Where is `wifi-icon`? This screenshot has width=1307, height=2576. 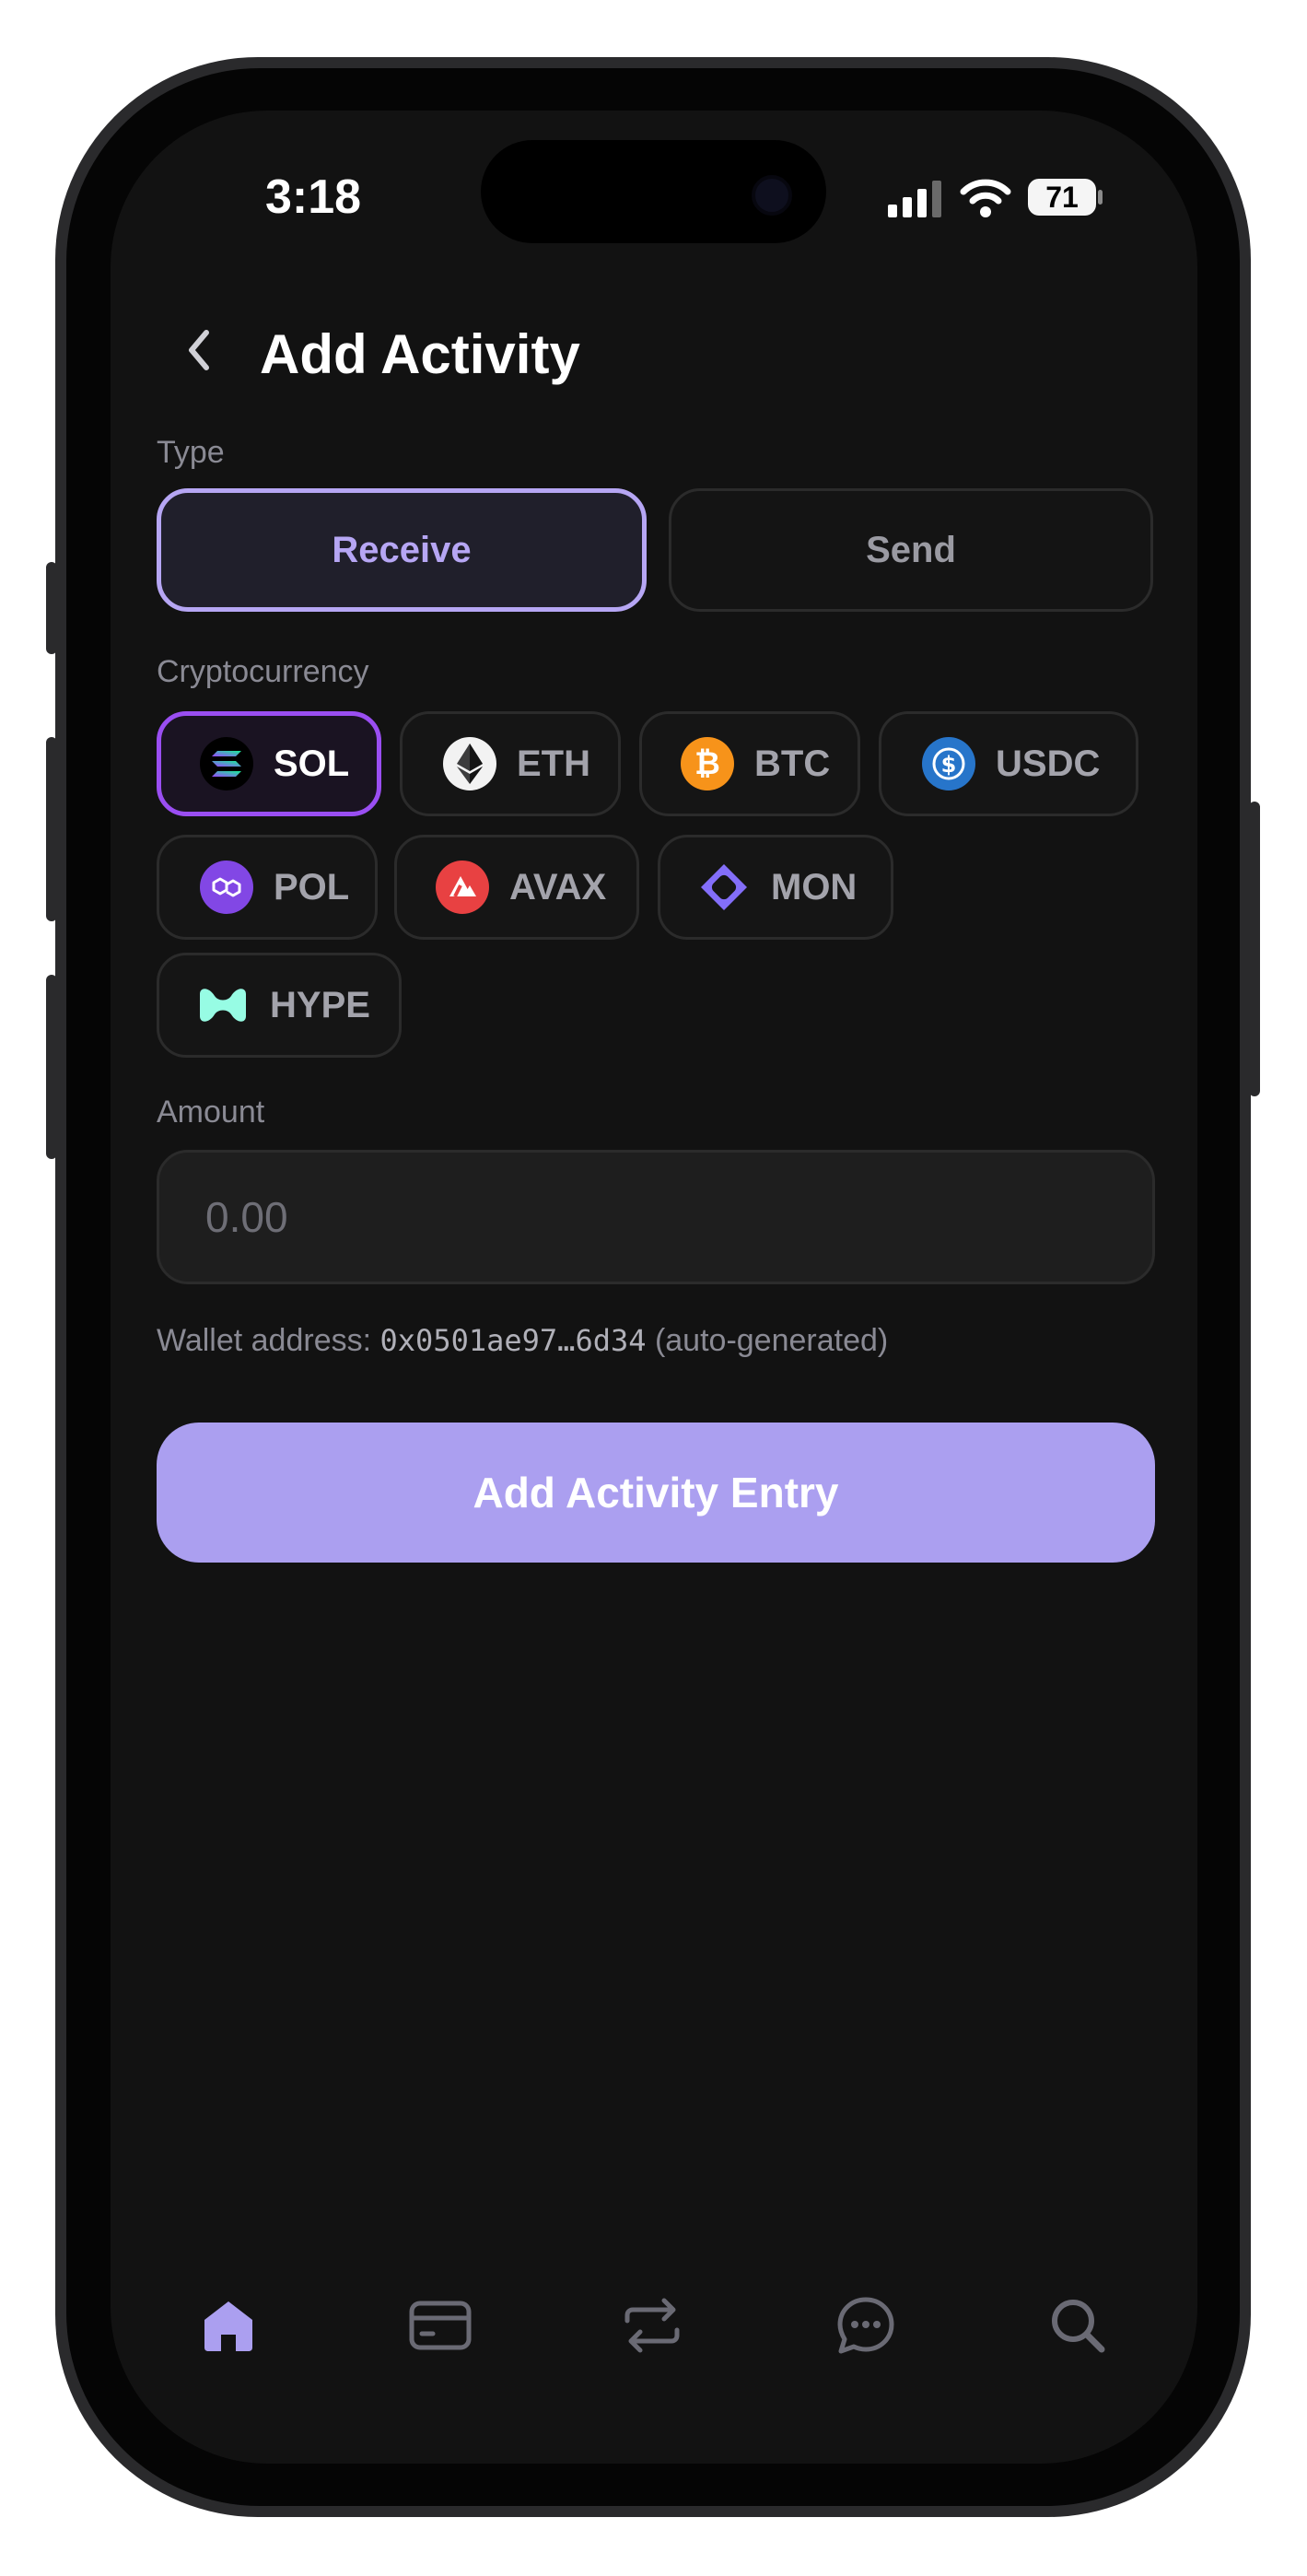 wifi-icon is located at coordinates (985, 199).